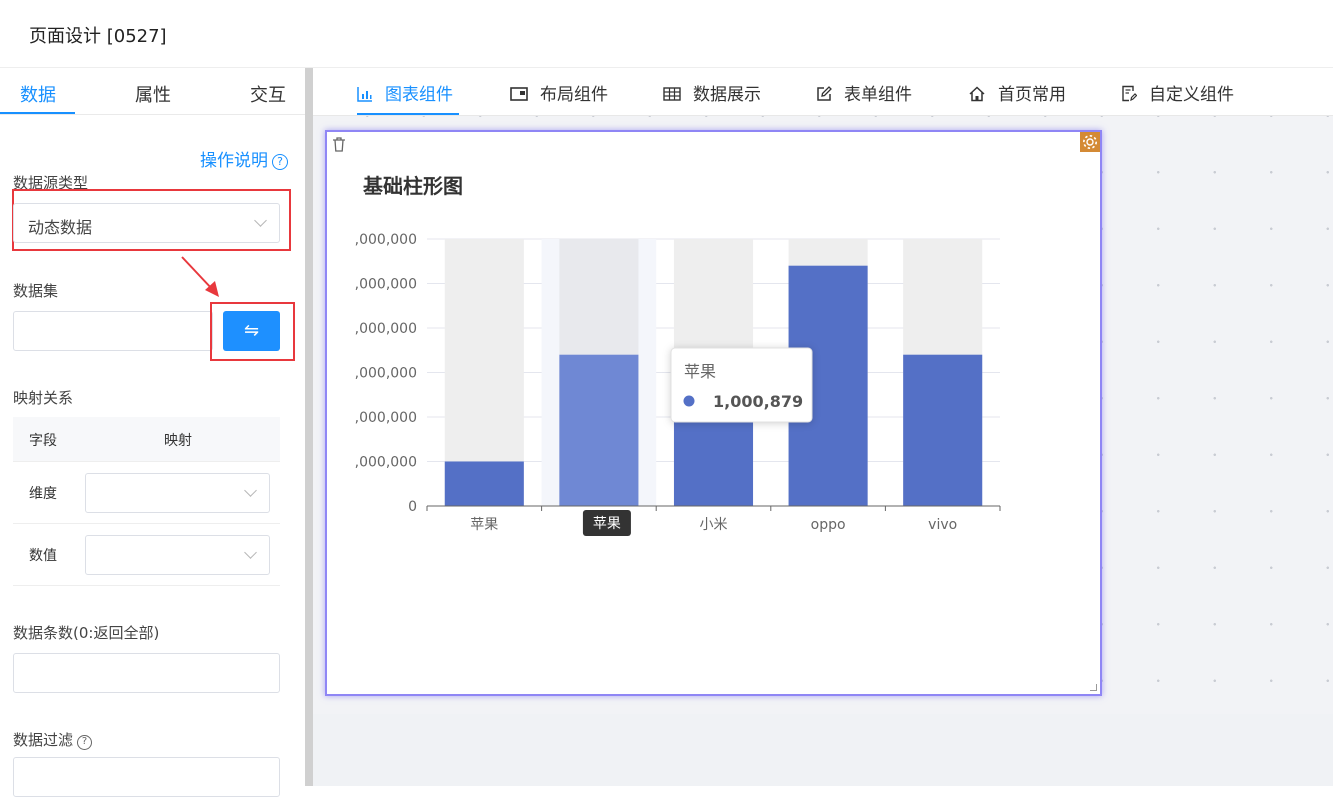 The width and height of the screenshot is (1333, 797). What do you see at coordinates (828, 525) in the screenshot?
I see `x-tick-label: oppo` at bounding box center [828, 525].